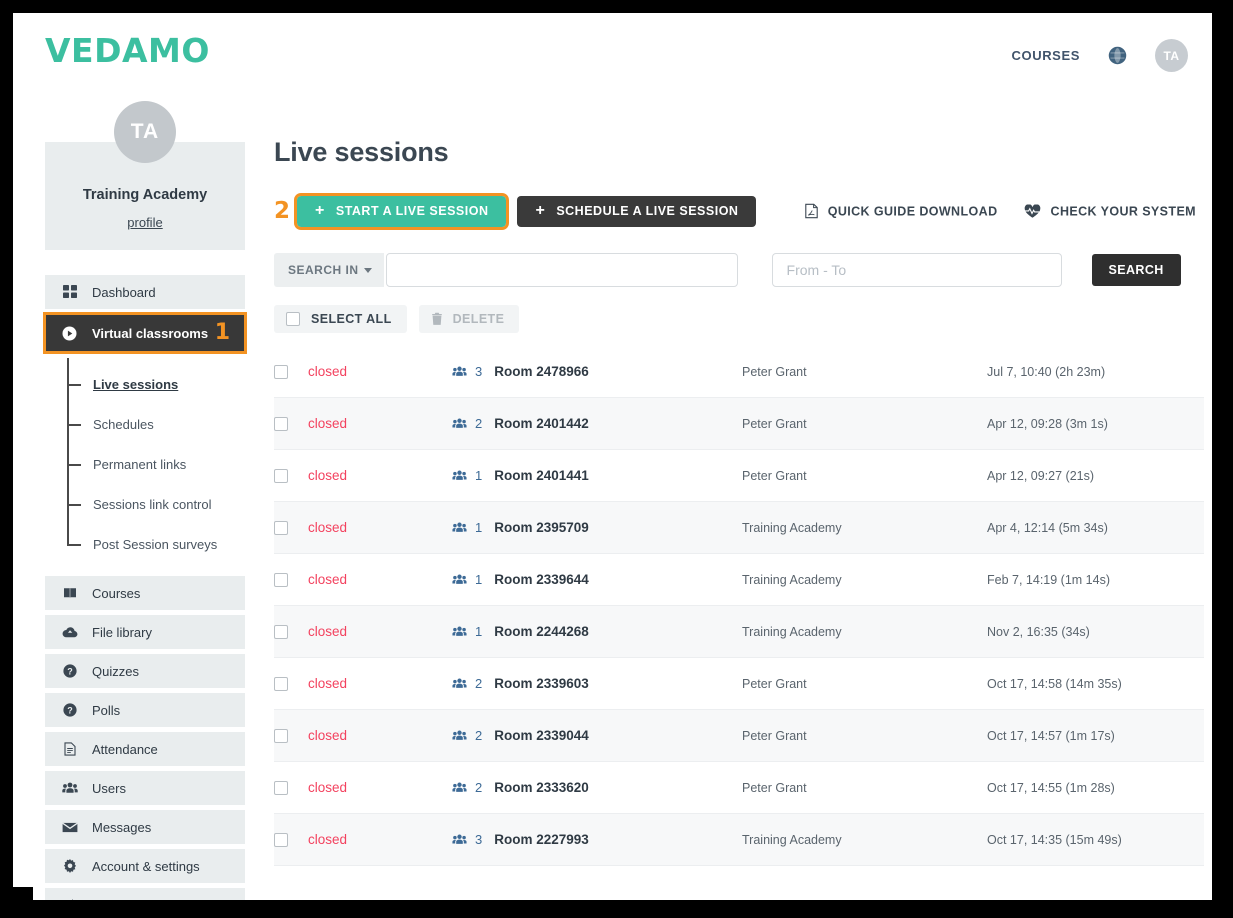 Image resolution: width=1233 pixels, height=918 pixels. Describe the element at coordinates (340, 319) in the screenshot. I see `select-all-button: SELECT ALL` at that location.